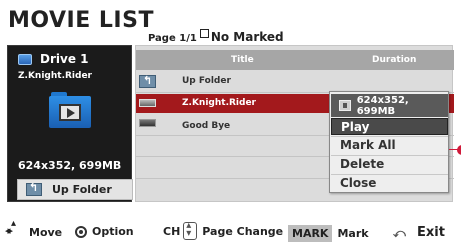  I want to click on mark-key-badge: MARK, so click(310, 233).